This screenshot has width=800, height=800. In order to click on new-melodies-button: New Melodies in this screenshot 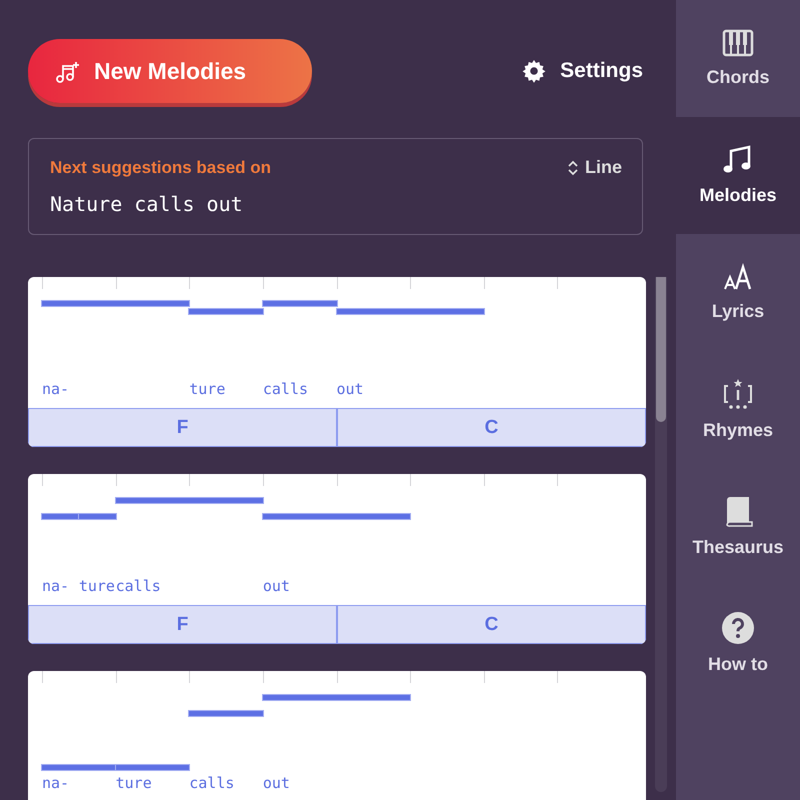, I will do `click(170, 71)`.